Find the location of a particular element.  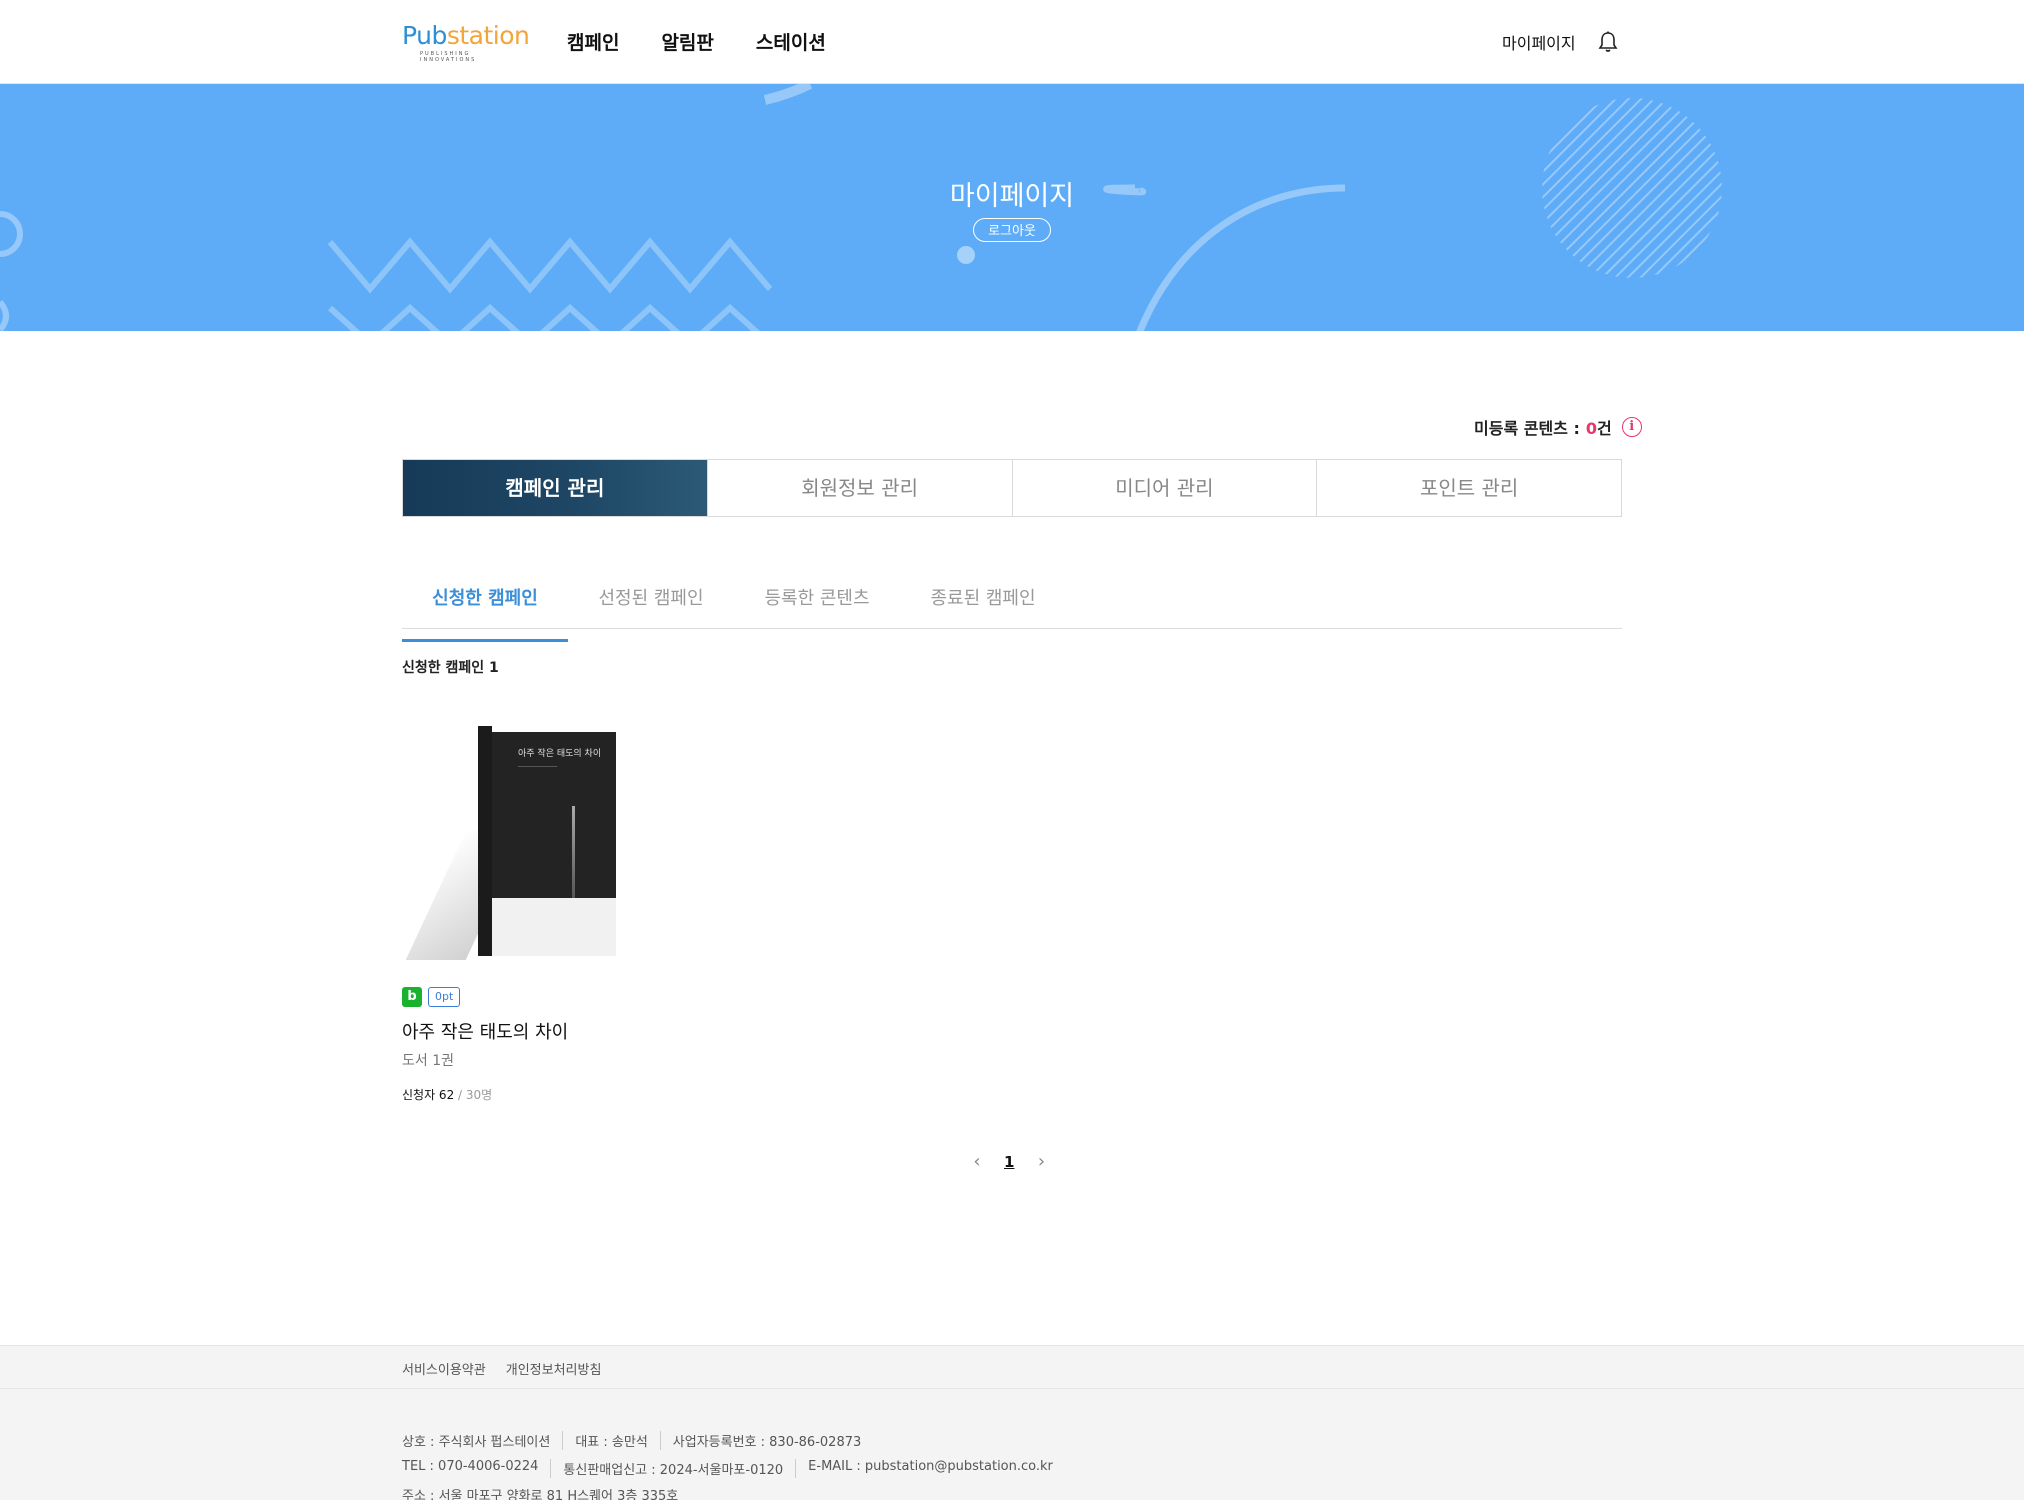

tab-member-info-management: 회원정보 관리 is located at coordinates (859, 488).